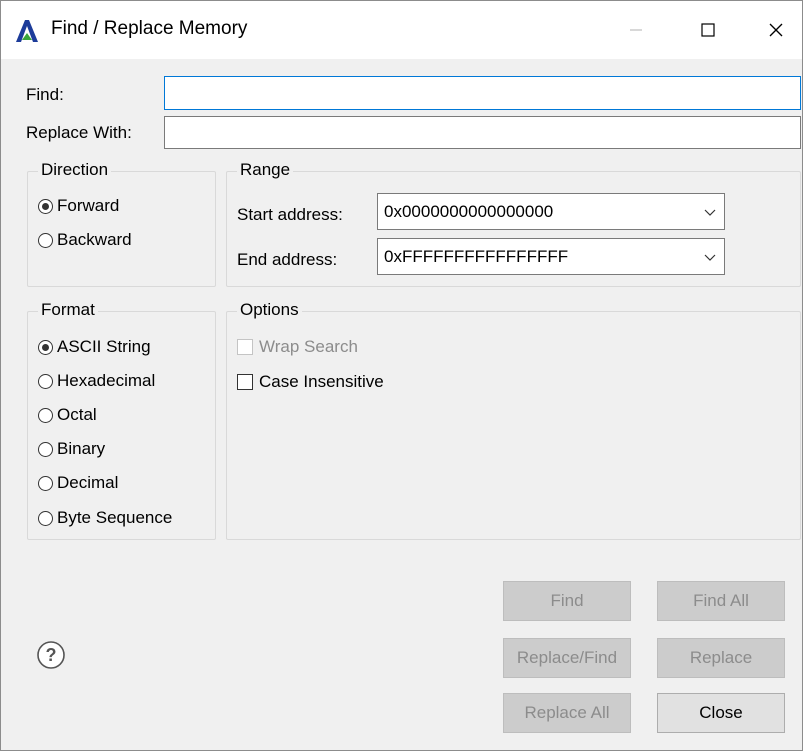  Describe the element at coordinates (308, 346) in the screenshot. I see `wrap-search-label: Wrap Search` at that location.